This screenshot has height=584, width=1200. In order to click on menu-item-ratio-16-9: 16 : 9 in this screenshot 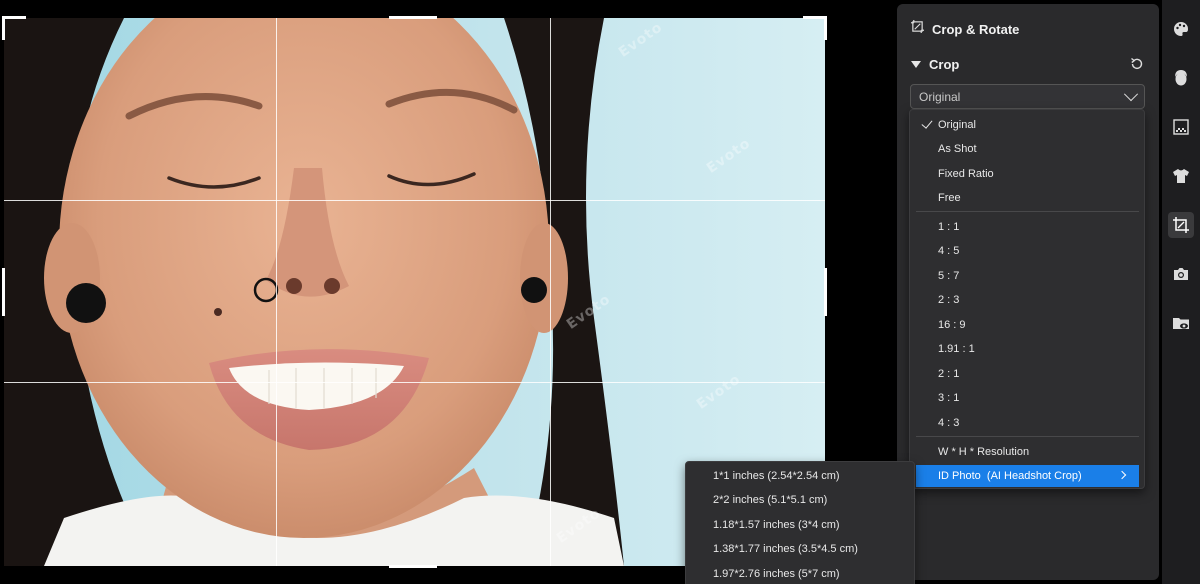, I will do `click(1027, 325)`.